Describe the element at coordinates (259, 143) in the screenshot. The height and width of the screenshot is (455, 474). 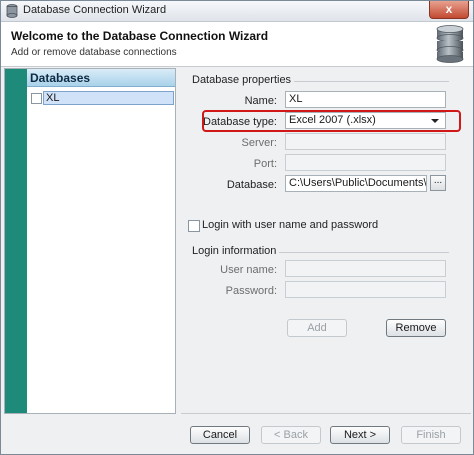
I see `server-label: Server:` at that location.